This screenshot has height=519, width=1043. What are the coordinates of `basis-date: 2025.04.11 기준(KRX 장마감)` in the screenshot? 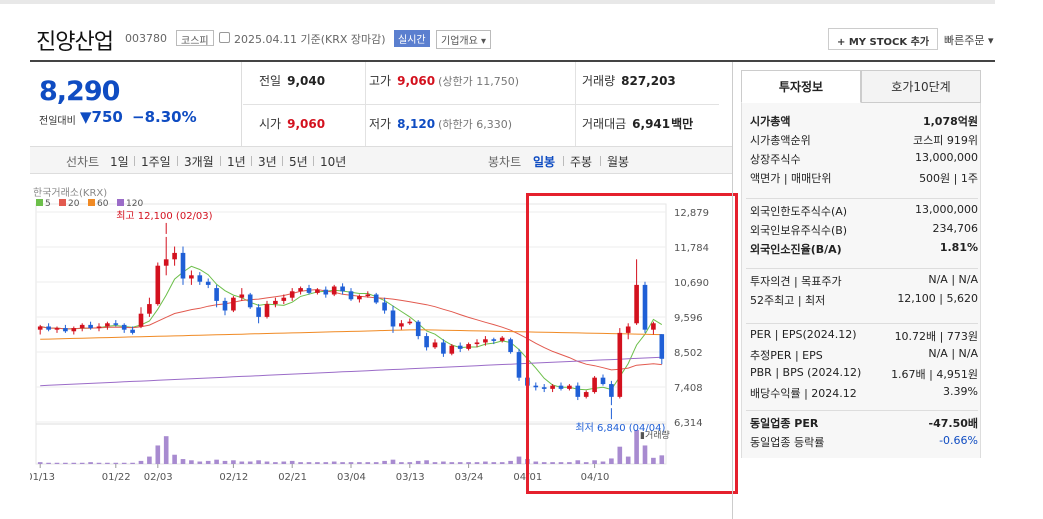 It's located at (310, 39).